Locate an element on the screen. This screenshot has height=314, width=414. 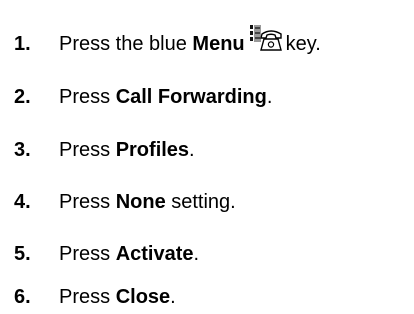
step-3: 3. Press Profiles. is located at coordinates (104, 150).